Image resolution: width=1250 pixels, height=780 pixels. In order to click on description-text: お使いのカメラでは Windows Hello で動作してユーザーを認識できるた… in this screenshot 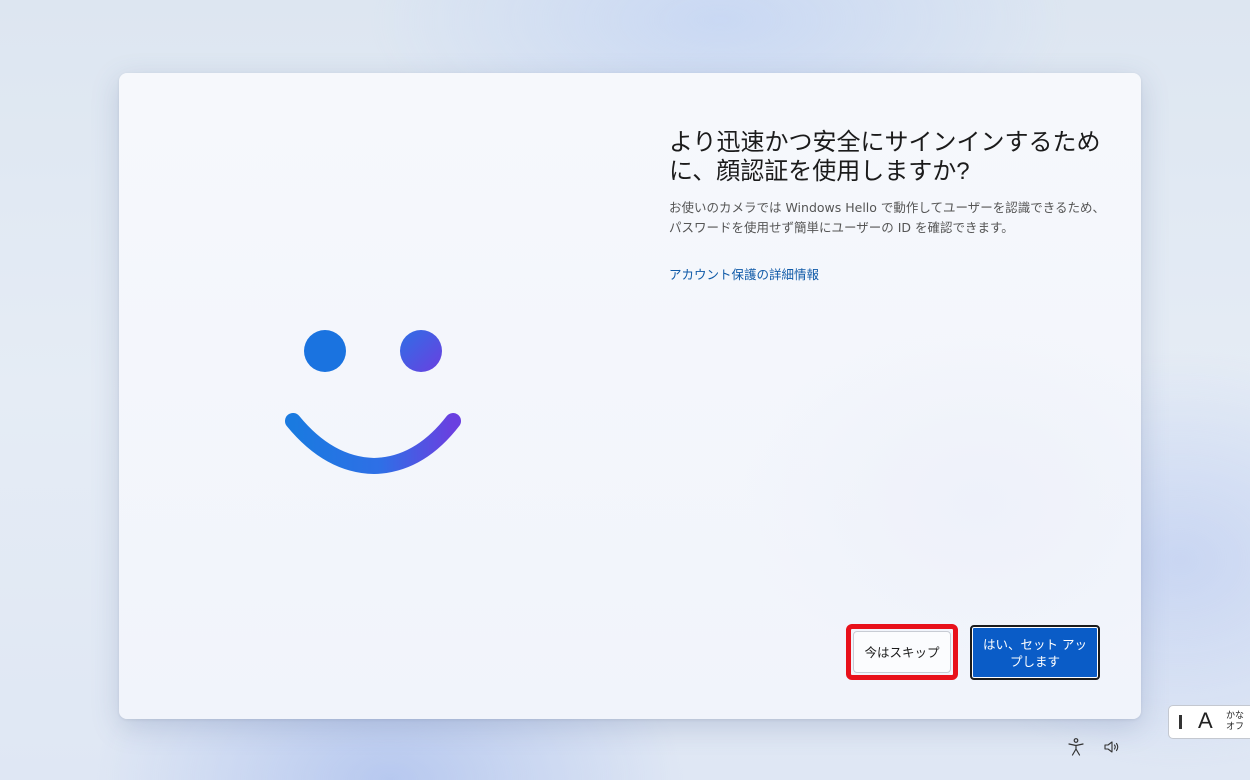, I will do `click(887, 217)`.